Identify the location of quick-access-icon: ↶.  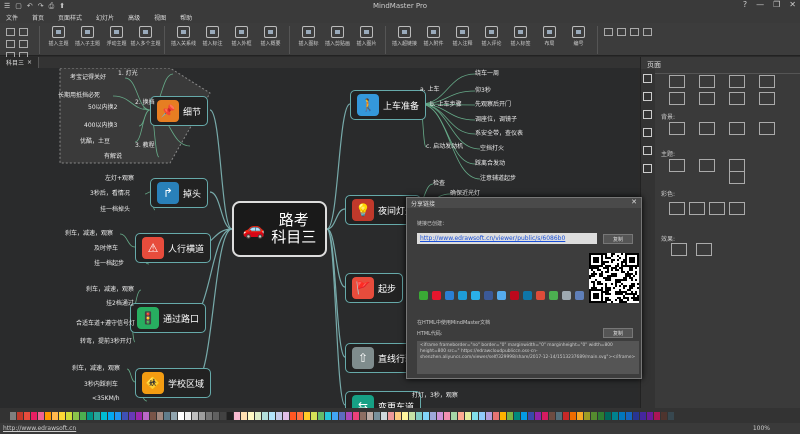
(30, 6).